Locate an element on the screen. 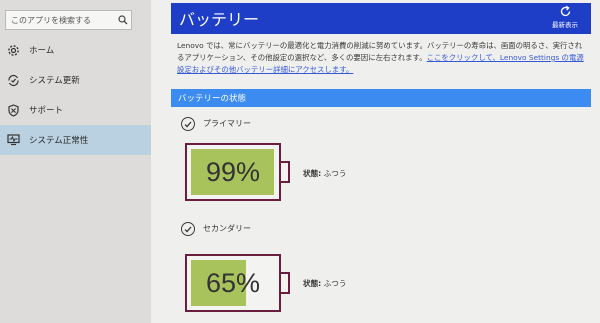 This screenshot has width=600, height=323. battery-status-section-header: バッテリーの状態 is located at coordinates (381, 98).